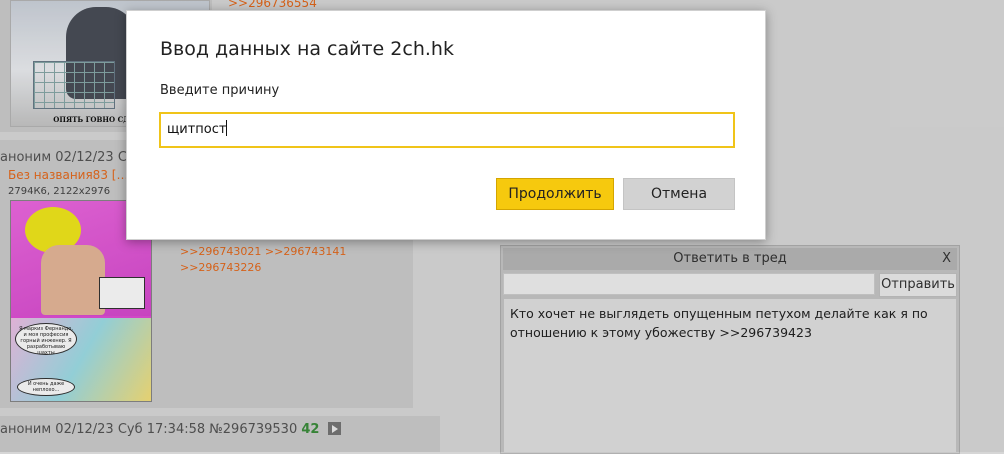 This screenshot has height=454, width=1004. Describe the element at coordinates (197, 129) in the screenshot. I see `reason-input-value: щитпост` at that location.